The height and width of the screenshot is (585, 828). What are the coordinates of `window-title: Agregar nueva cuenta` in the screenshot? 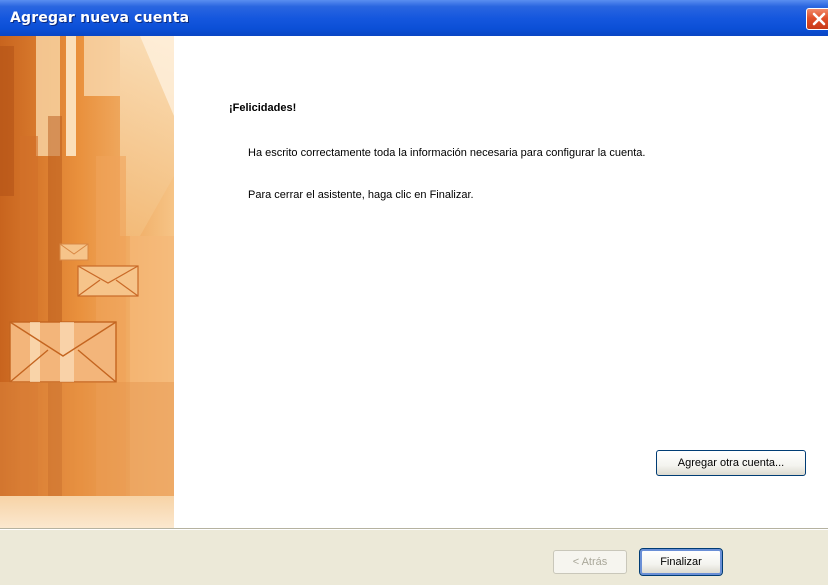 It's located at (100, 18).